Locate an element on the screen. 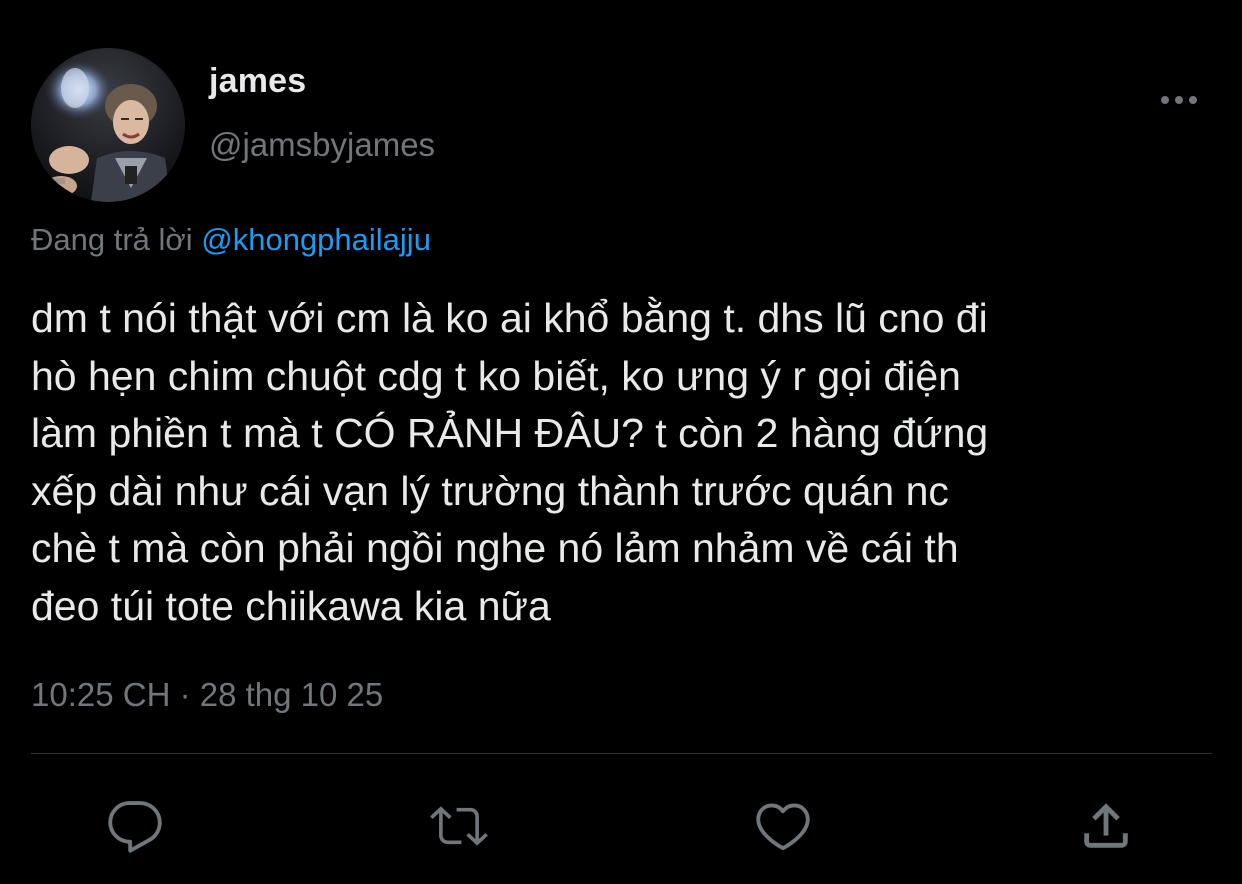  share-icon is located at coordinates (1106, 825).